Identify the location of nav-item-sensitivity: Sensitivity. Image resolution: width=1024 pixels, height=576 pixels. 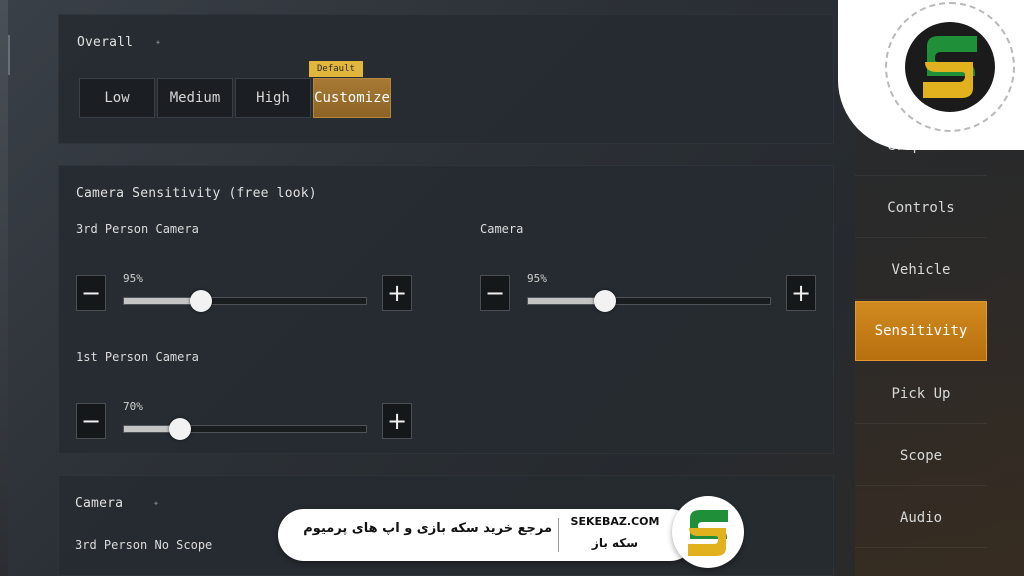
(921, 331).